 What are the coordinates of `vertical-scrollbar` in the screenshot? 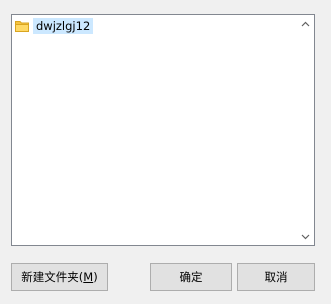 It's located at (305, 130).